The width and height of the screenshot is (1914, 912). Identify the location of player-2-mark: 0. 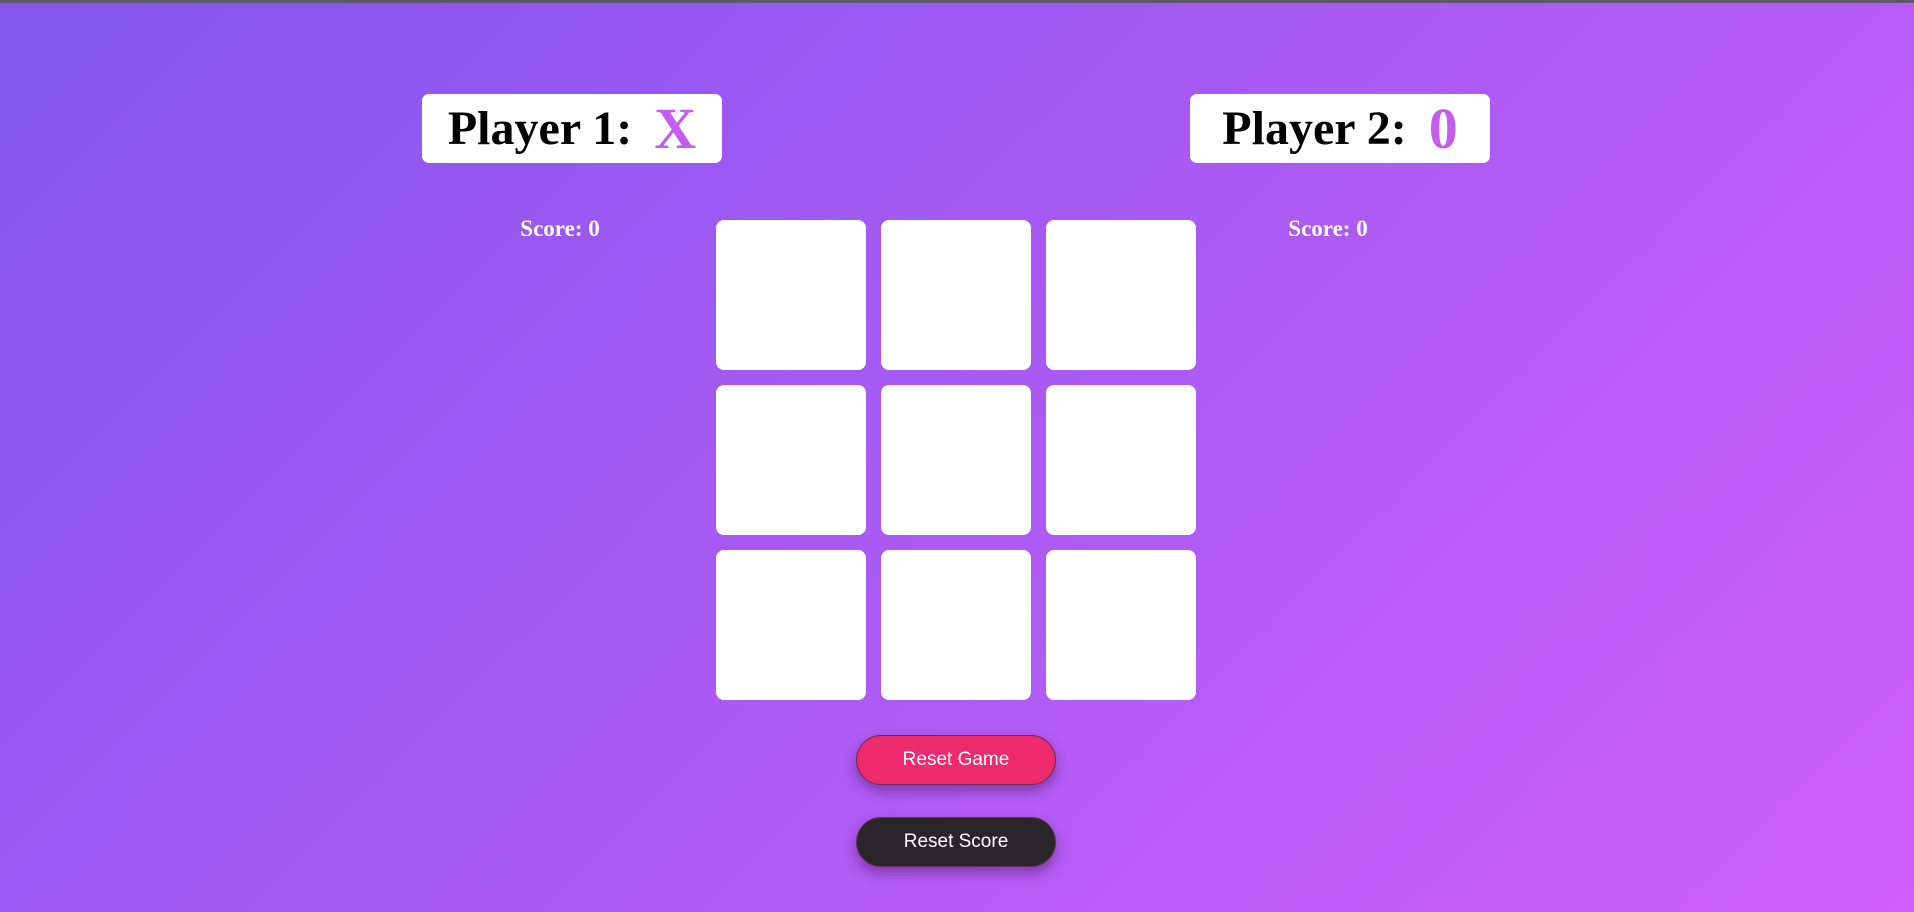
(1443, 128).